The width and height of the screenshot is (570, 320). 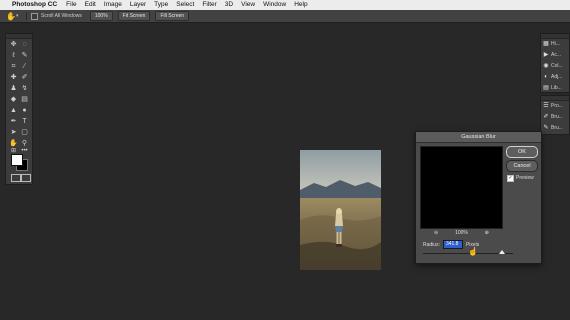 I want to click on scroll-all-windows-label: Scroll All Windows, so click(x=61, y=16).